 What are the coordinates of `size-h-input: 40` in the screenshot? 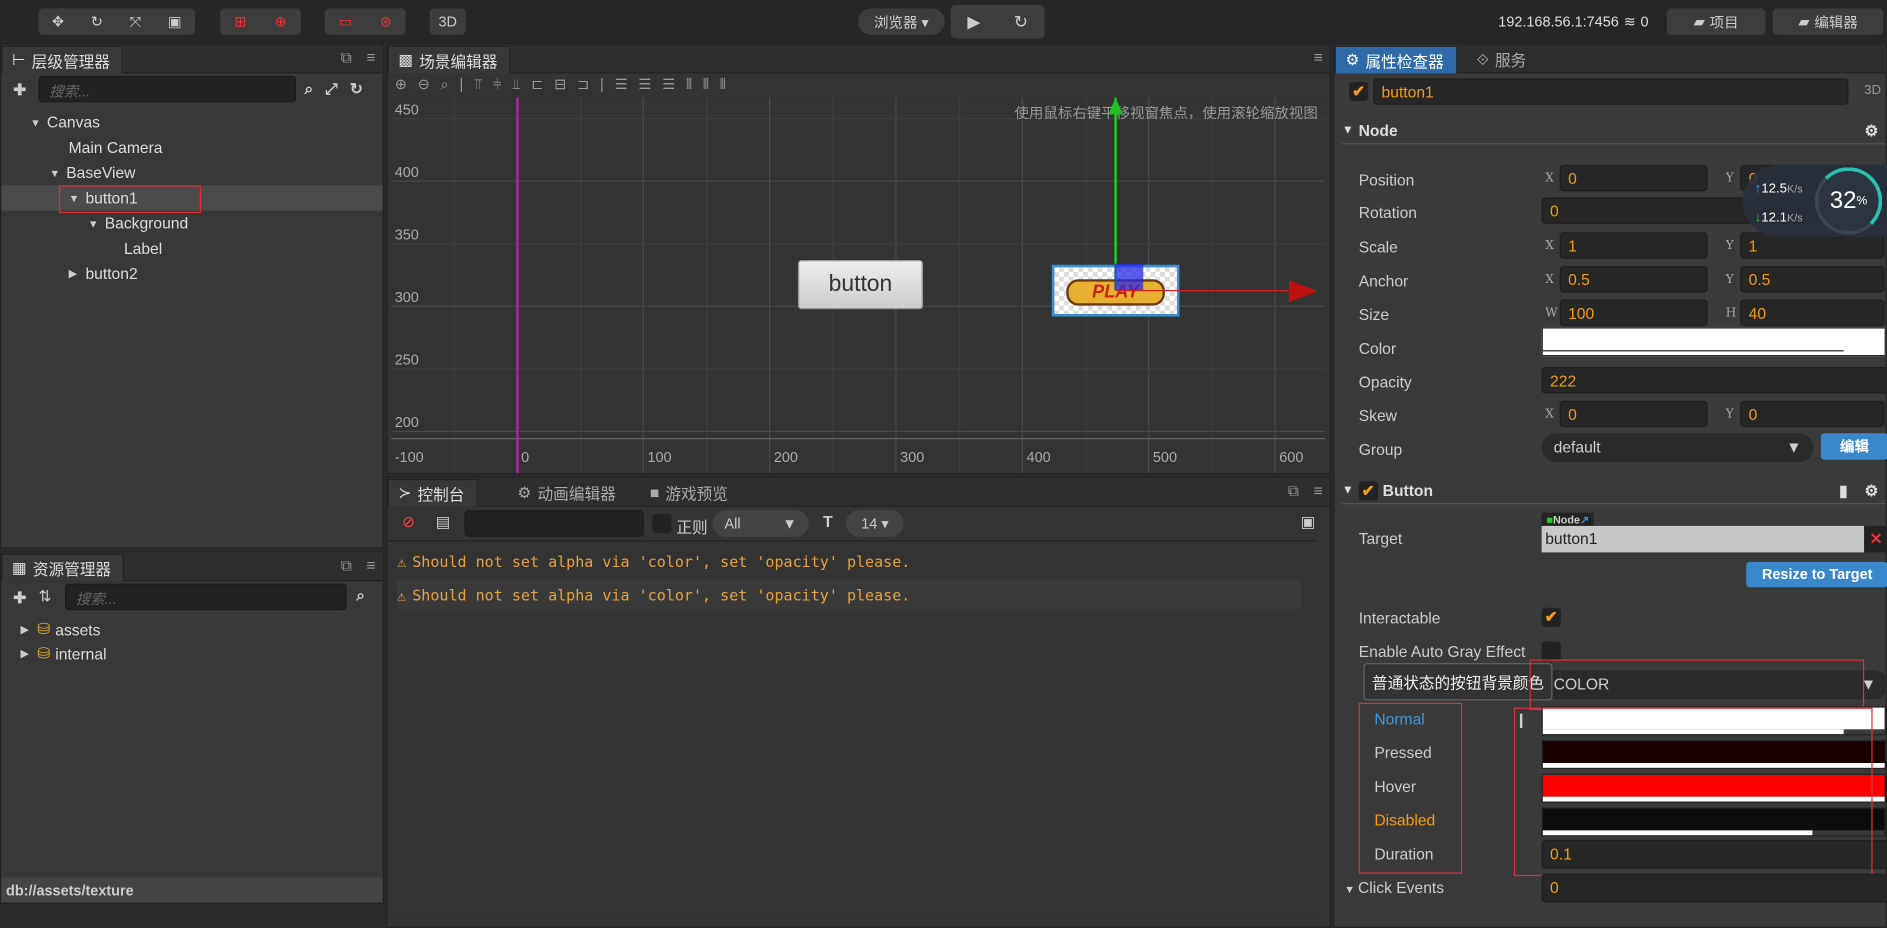 It's located at (1812, 313).